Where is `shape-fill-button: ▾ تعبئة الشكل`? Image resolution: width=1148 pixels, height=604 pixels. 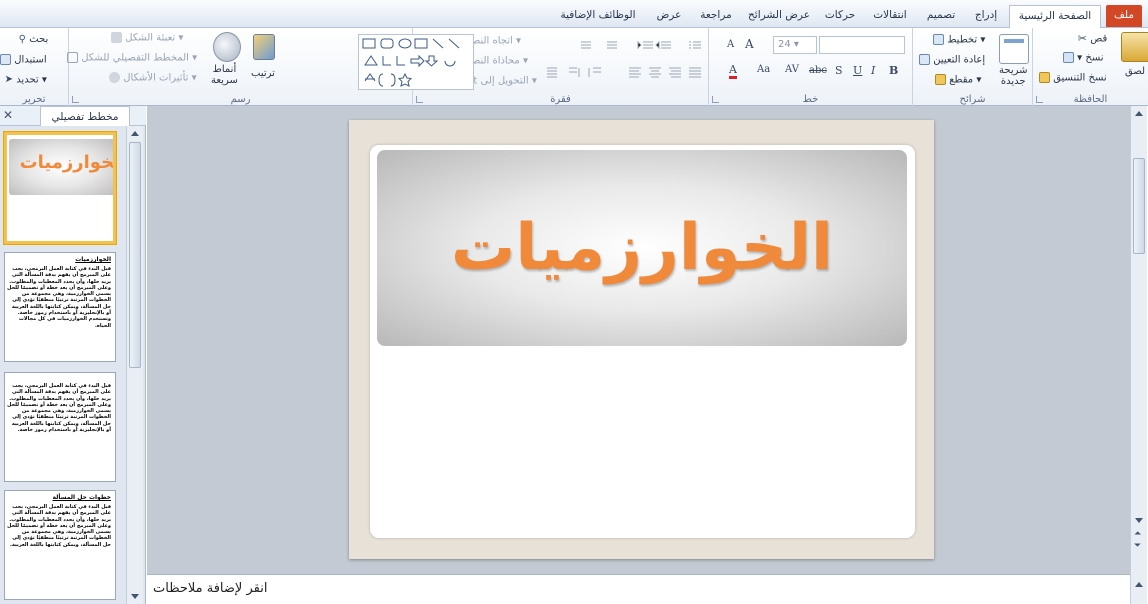
shape-fill-button: ▾ تعبئة الشكل is located at coordinates (147, 38).